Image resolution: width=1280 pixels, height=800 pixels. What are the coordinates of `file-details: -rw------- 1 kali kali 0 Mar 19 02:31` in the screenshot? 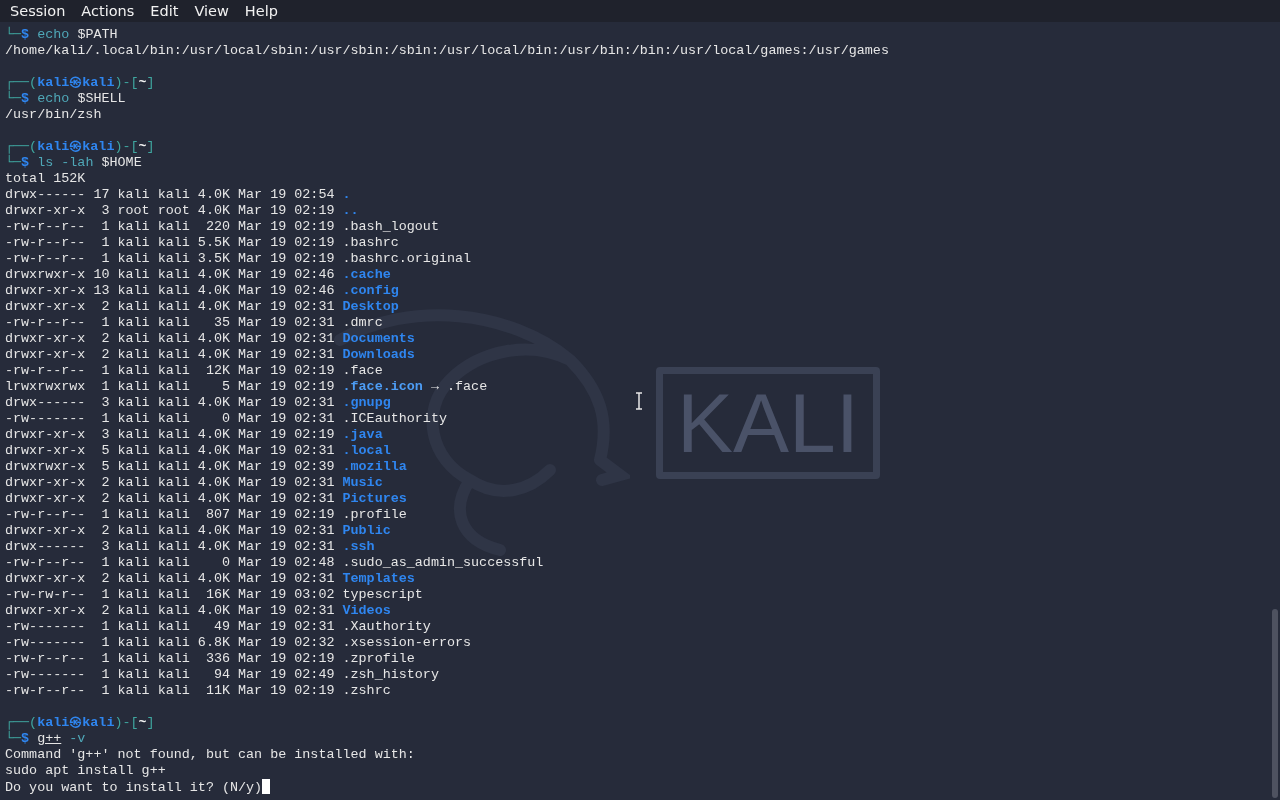 It's located at (170, 418).